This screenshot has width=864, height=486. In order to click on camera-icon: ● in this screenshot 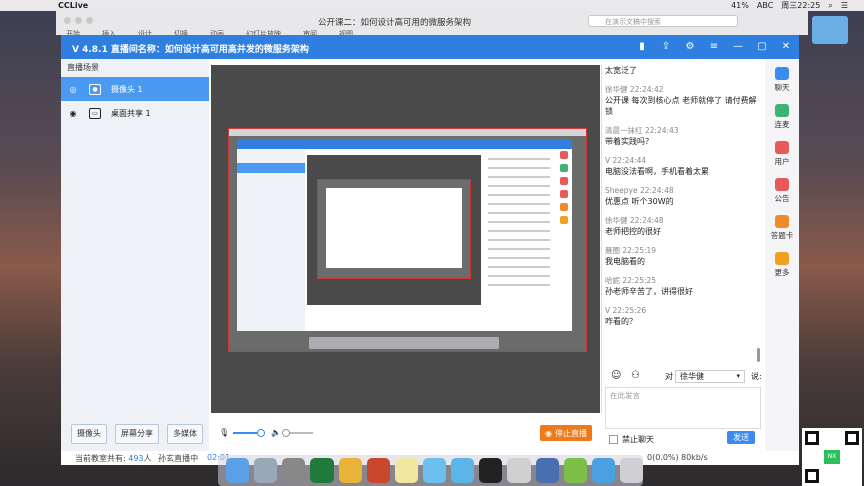, I will do `click(95, 89)`.